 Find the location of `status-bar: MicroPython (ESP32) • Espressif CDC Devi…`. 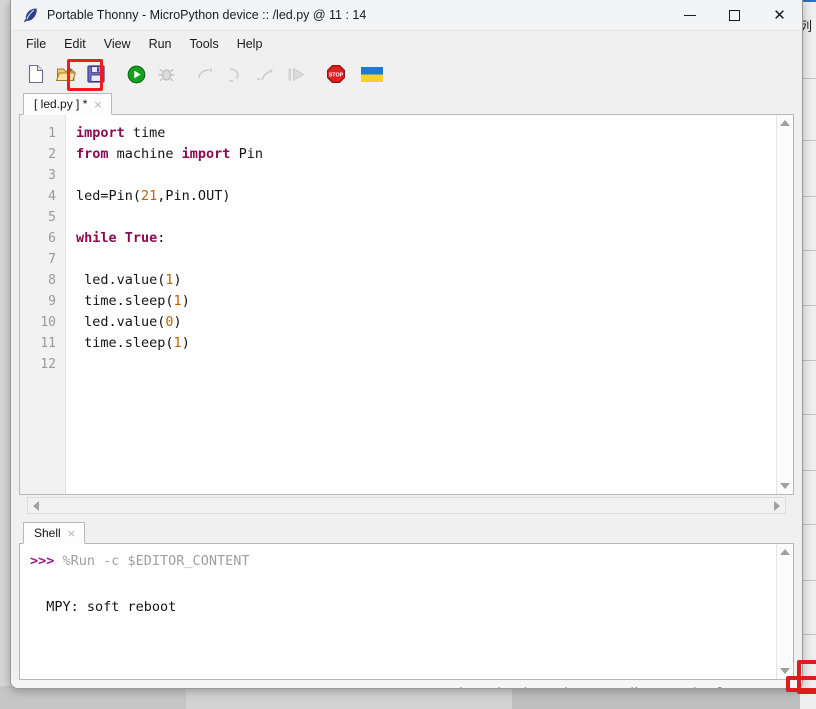

status-bar: MicroPython (ESP32) • Espressif CDC Devi… is located at coordinates (406, 684).